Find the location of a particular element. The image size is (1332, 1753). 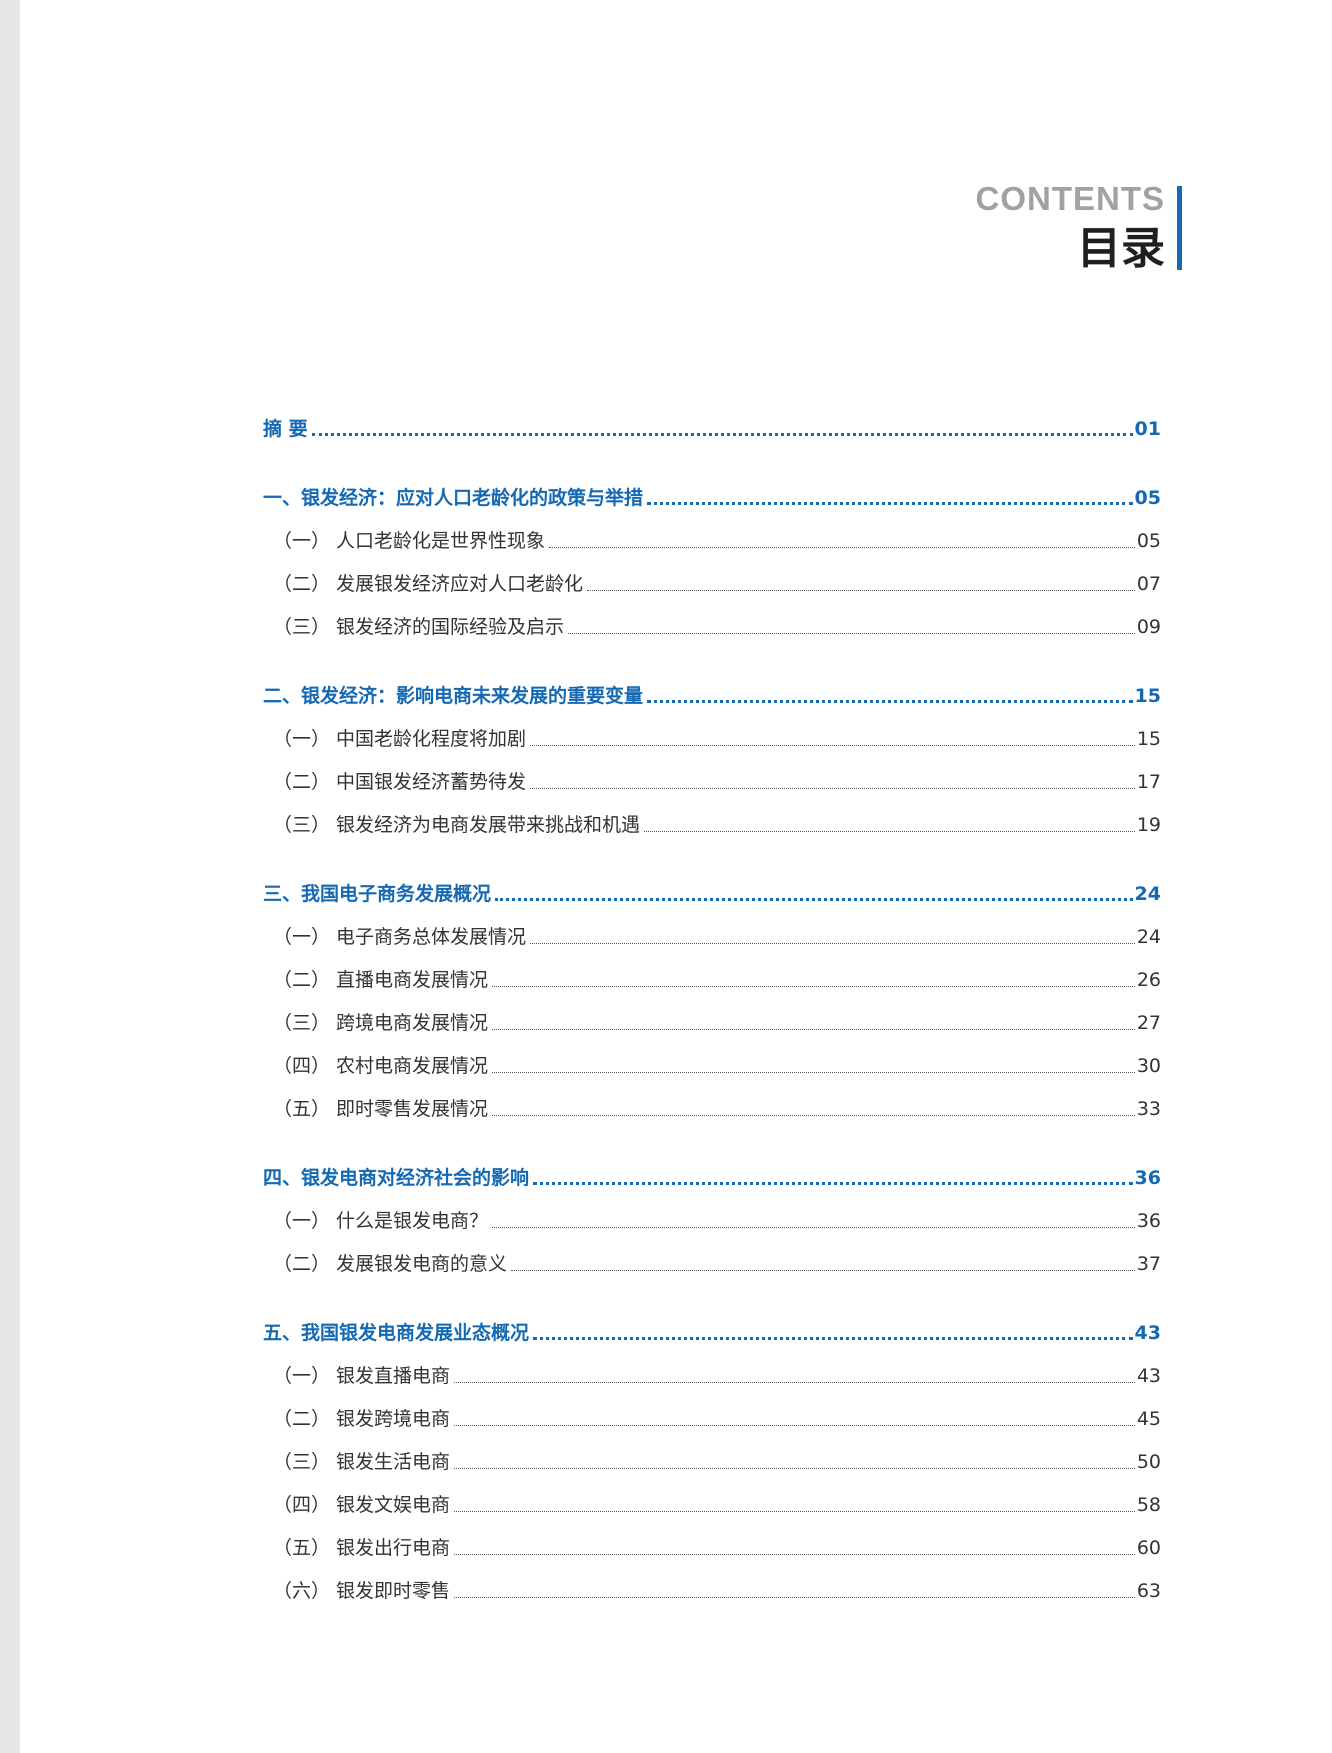

toc-entry-abstract: 摘 要 01 is located at coordinates (712, 427).